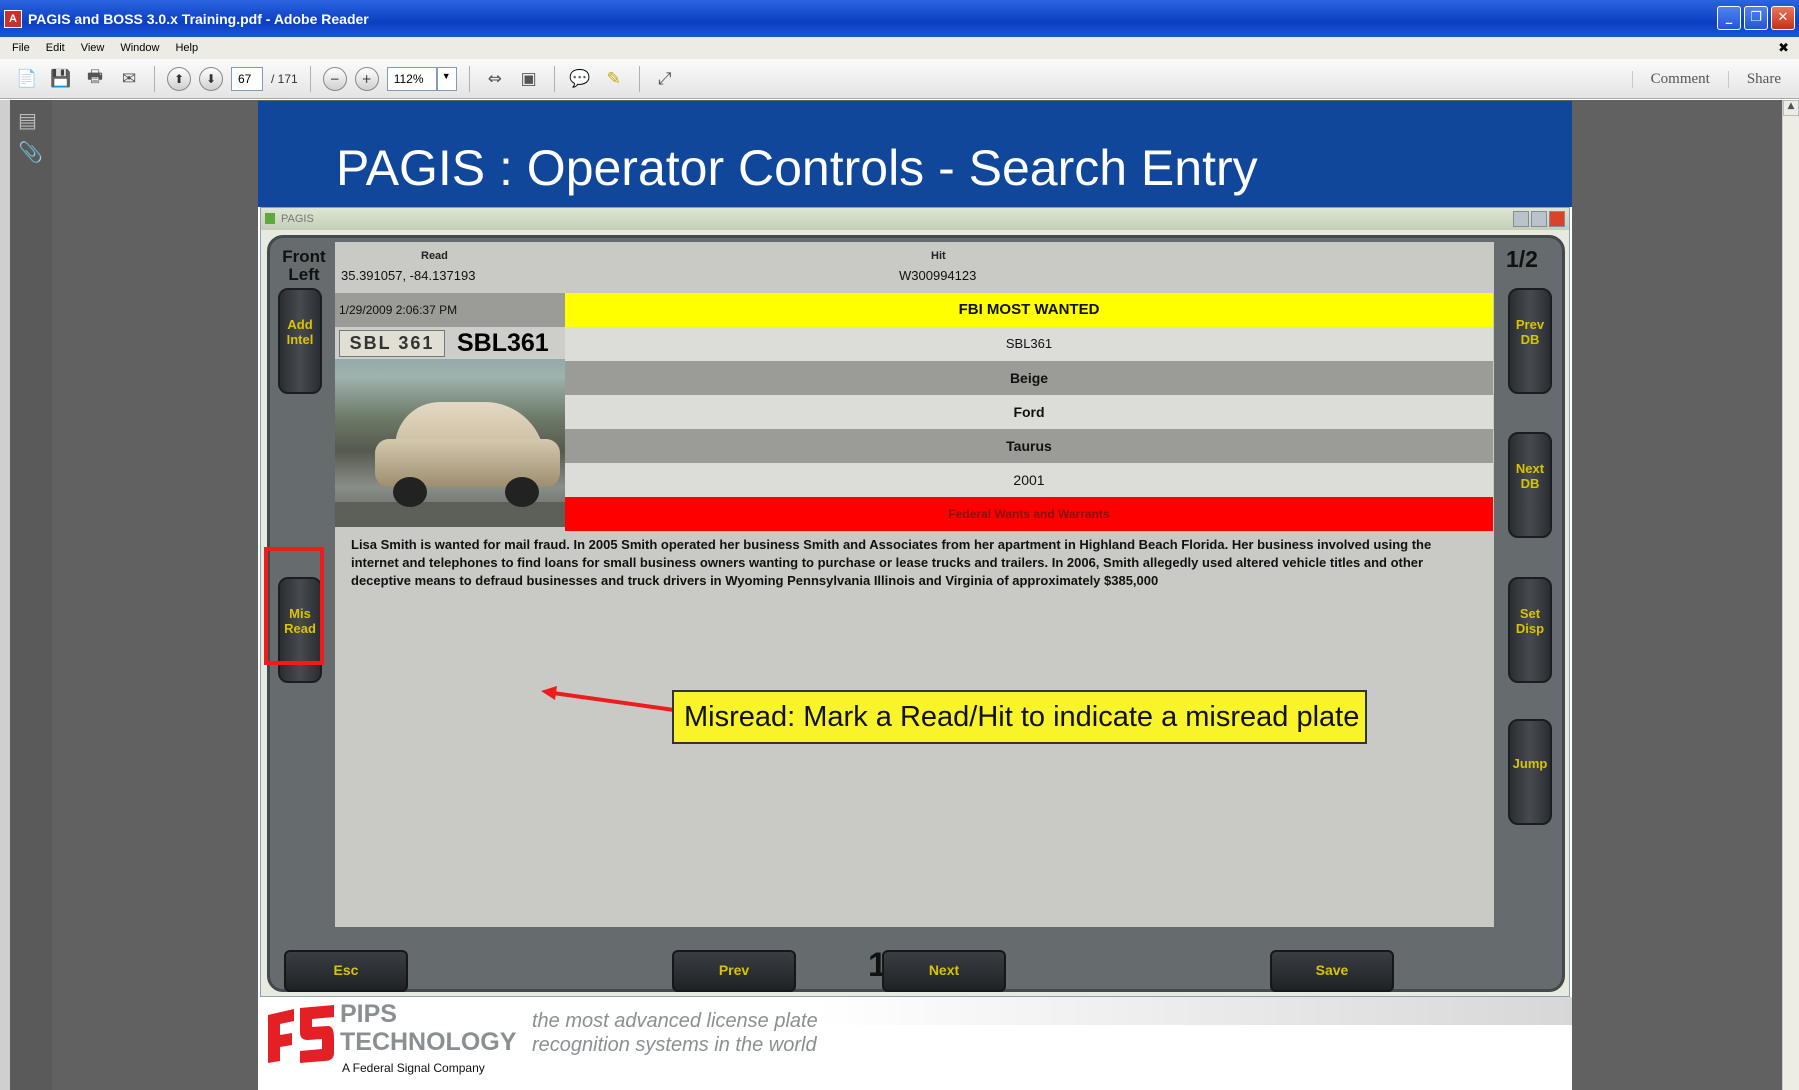  Describe the element at coordinates (1530, 341) in the screenshot. I see `prev-db-button: Prev DB` at that location.